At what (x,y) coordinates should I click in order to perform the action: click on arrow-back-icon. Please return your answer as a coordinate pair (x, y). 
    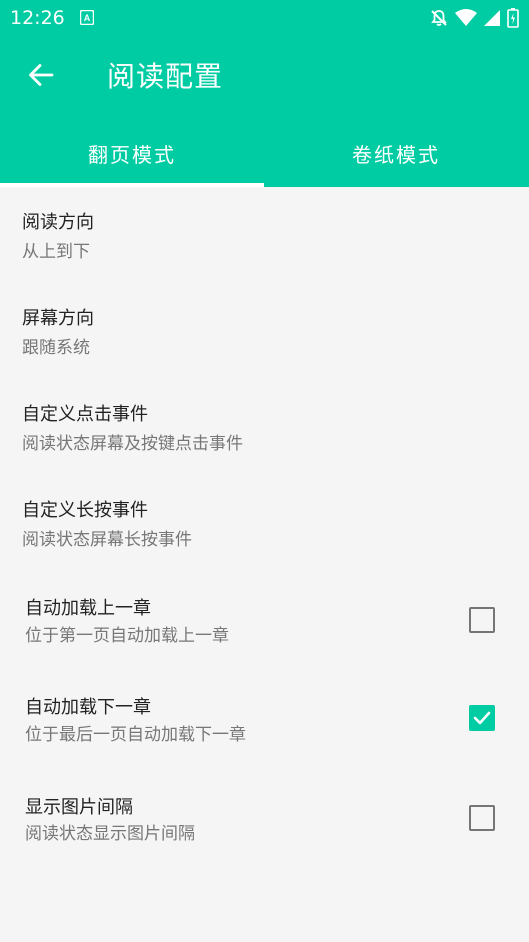
    Looking at the image, I should click on (41, 77).